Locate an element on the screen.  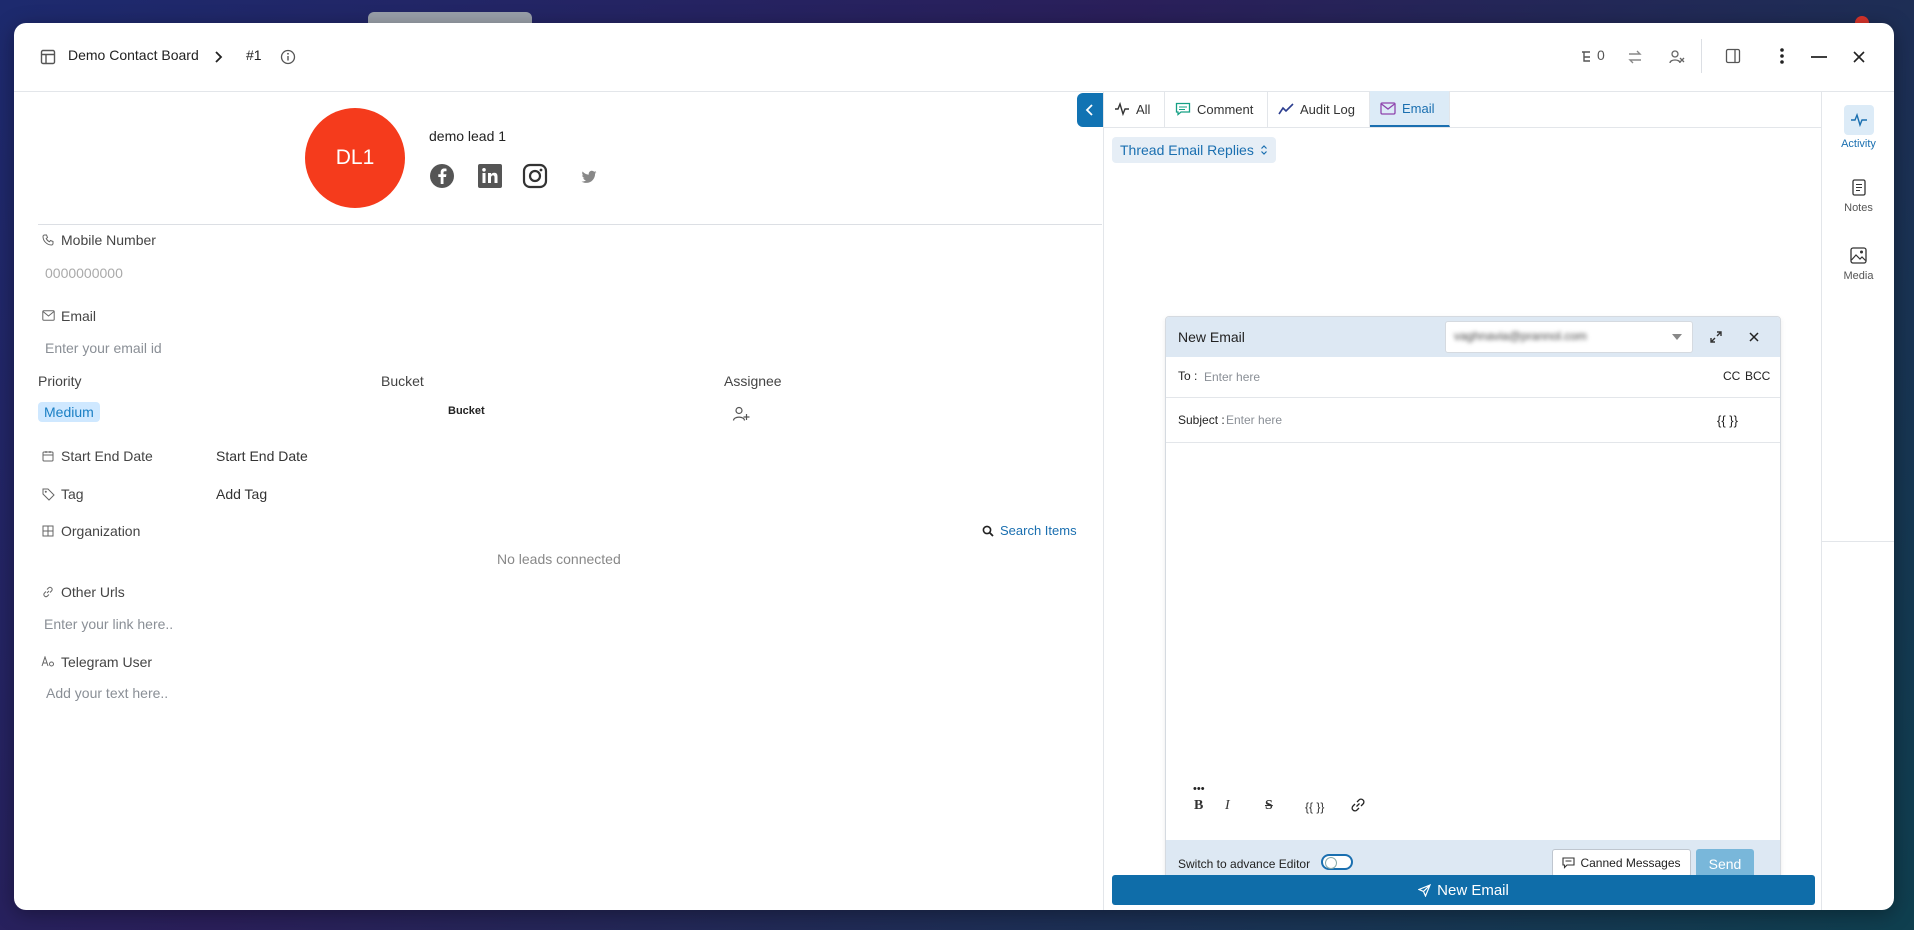
new-email-button: New Email is located at coordinates (1463, 890).